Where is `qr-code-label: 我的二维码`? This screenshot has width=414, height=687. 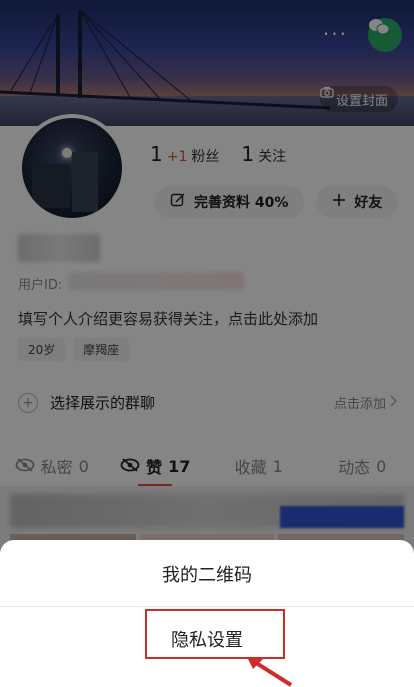 qr-code-label: 我的二维码 is located at coordinates (207, 575).